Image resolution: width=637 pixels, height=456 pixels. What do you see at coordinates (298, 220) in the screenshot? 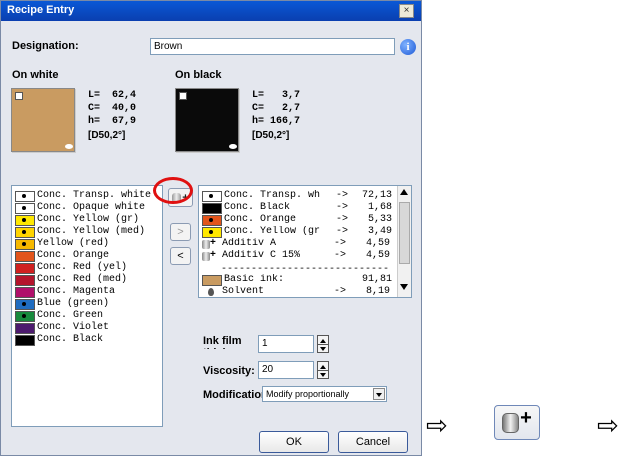
I see `recipe-row: Conc. Orange -> 5,33` at bounding box center [298, 220].